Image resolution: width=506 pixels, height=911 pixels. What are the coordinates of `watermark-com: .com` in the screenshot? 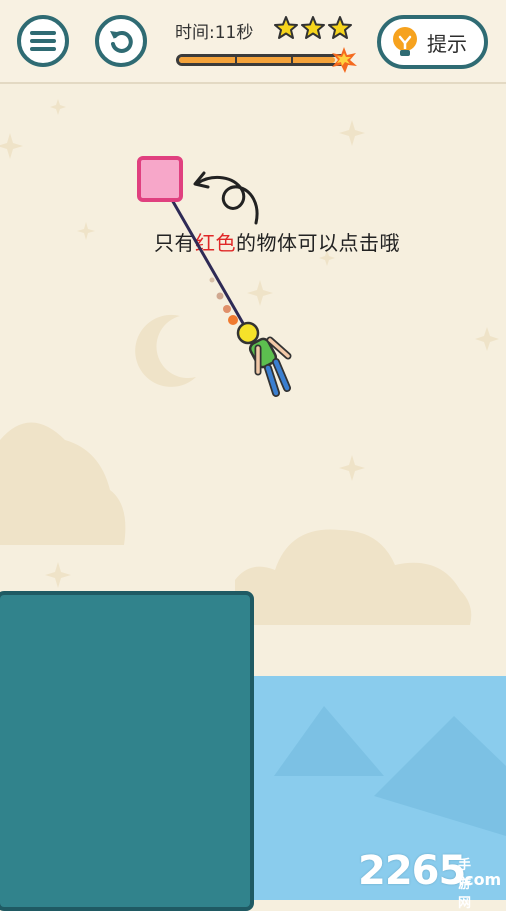 It's located at (480, 879).